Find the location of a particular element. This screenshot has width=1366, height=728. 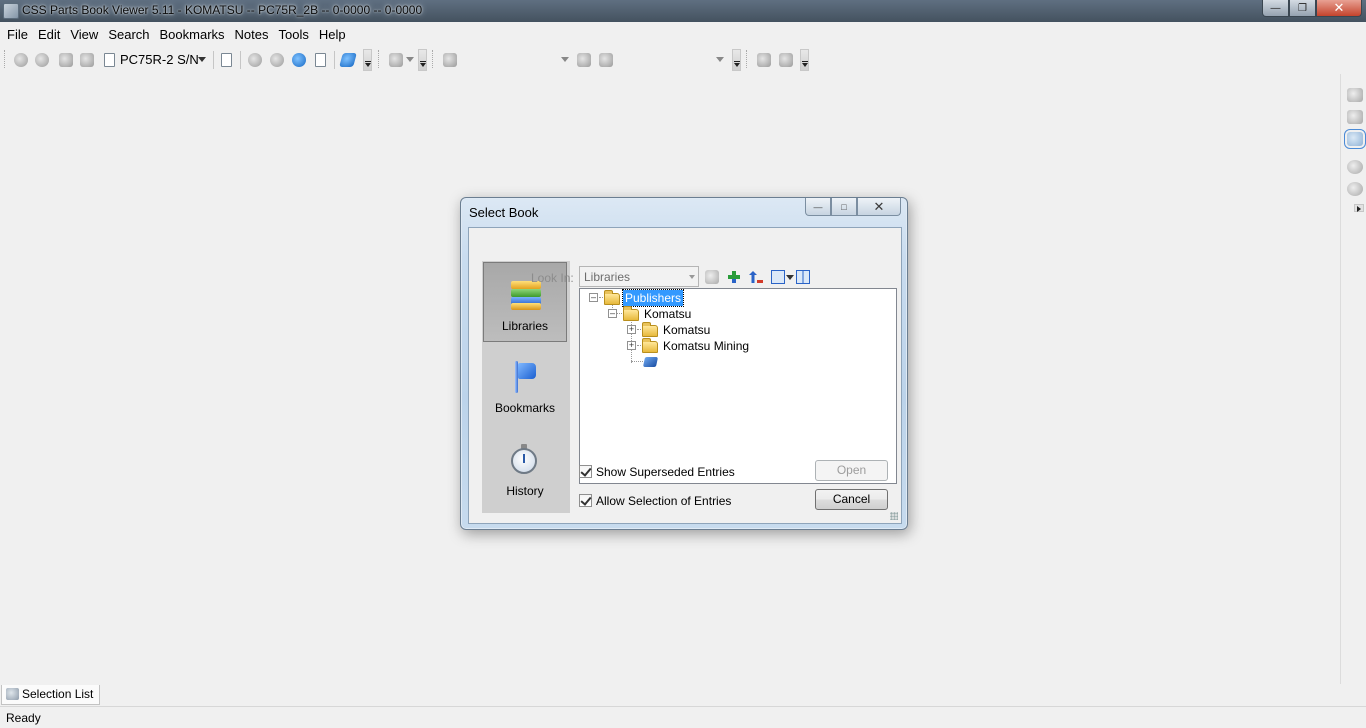

menu-tools: Tools is located at coordinates (294, 34).